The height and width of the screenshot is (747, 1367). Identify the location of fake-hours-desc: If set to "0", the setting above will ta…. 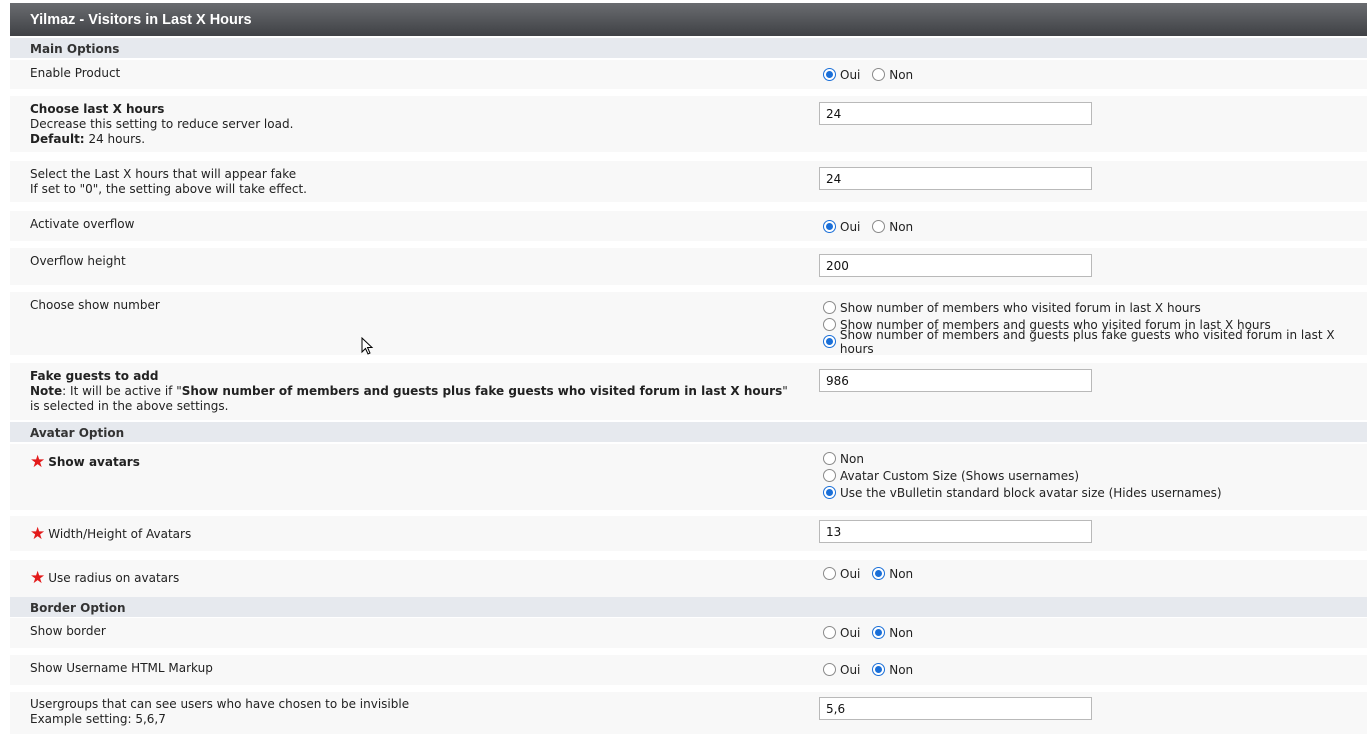
(168, 189).